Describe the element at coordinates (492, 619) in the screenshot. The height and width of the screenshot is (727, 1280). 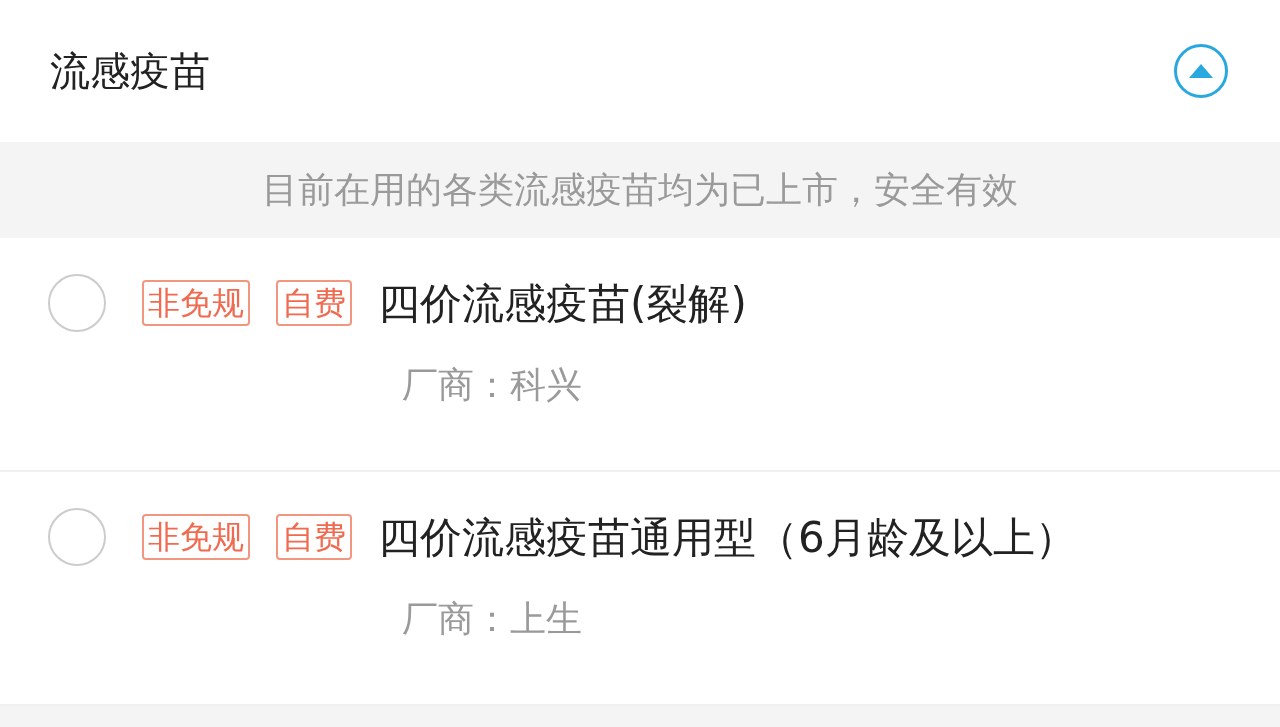
I see `manufacturer-text: 厂商：上生` at that location.